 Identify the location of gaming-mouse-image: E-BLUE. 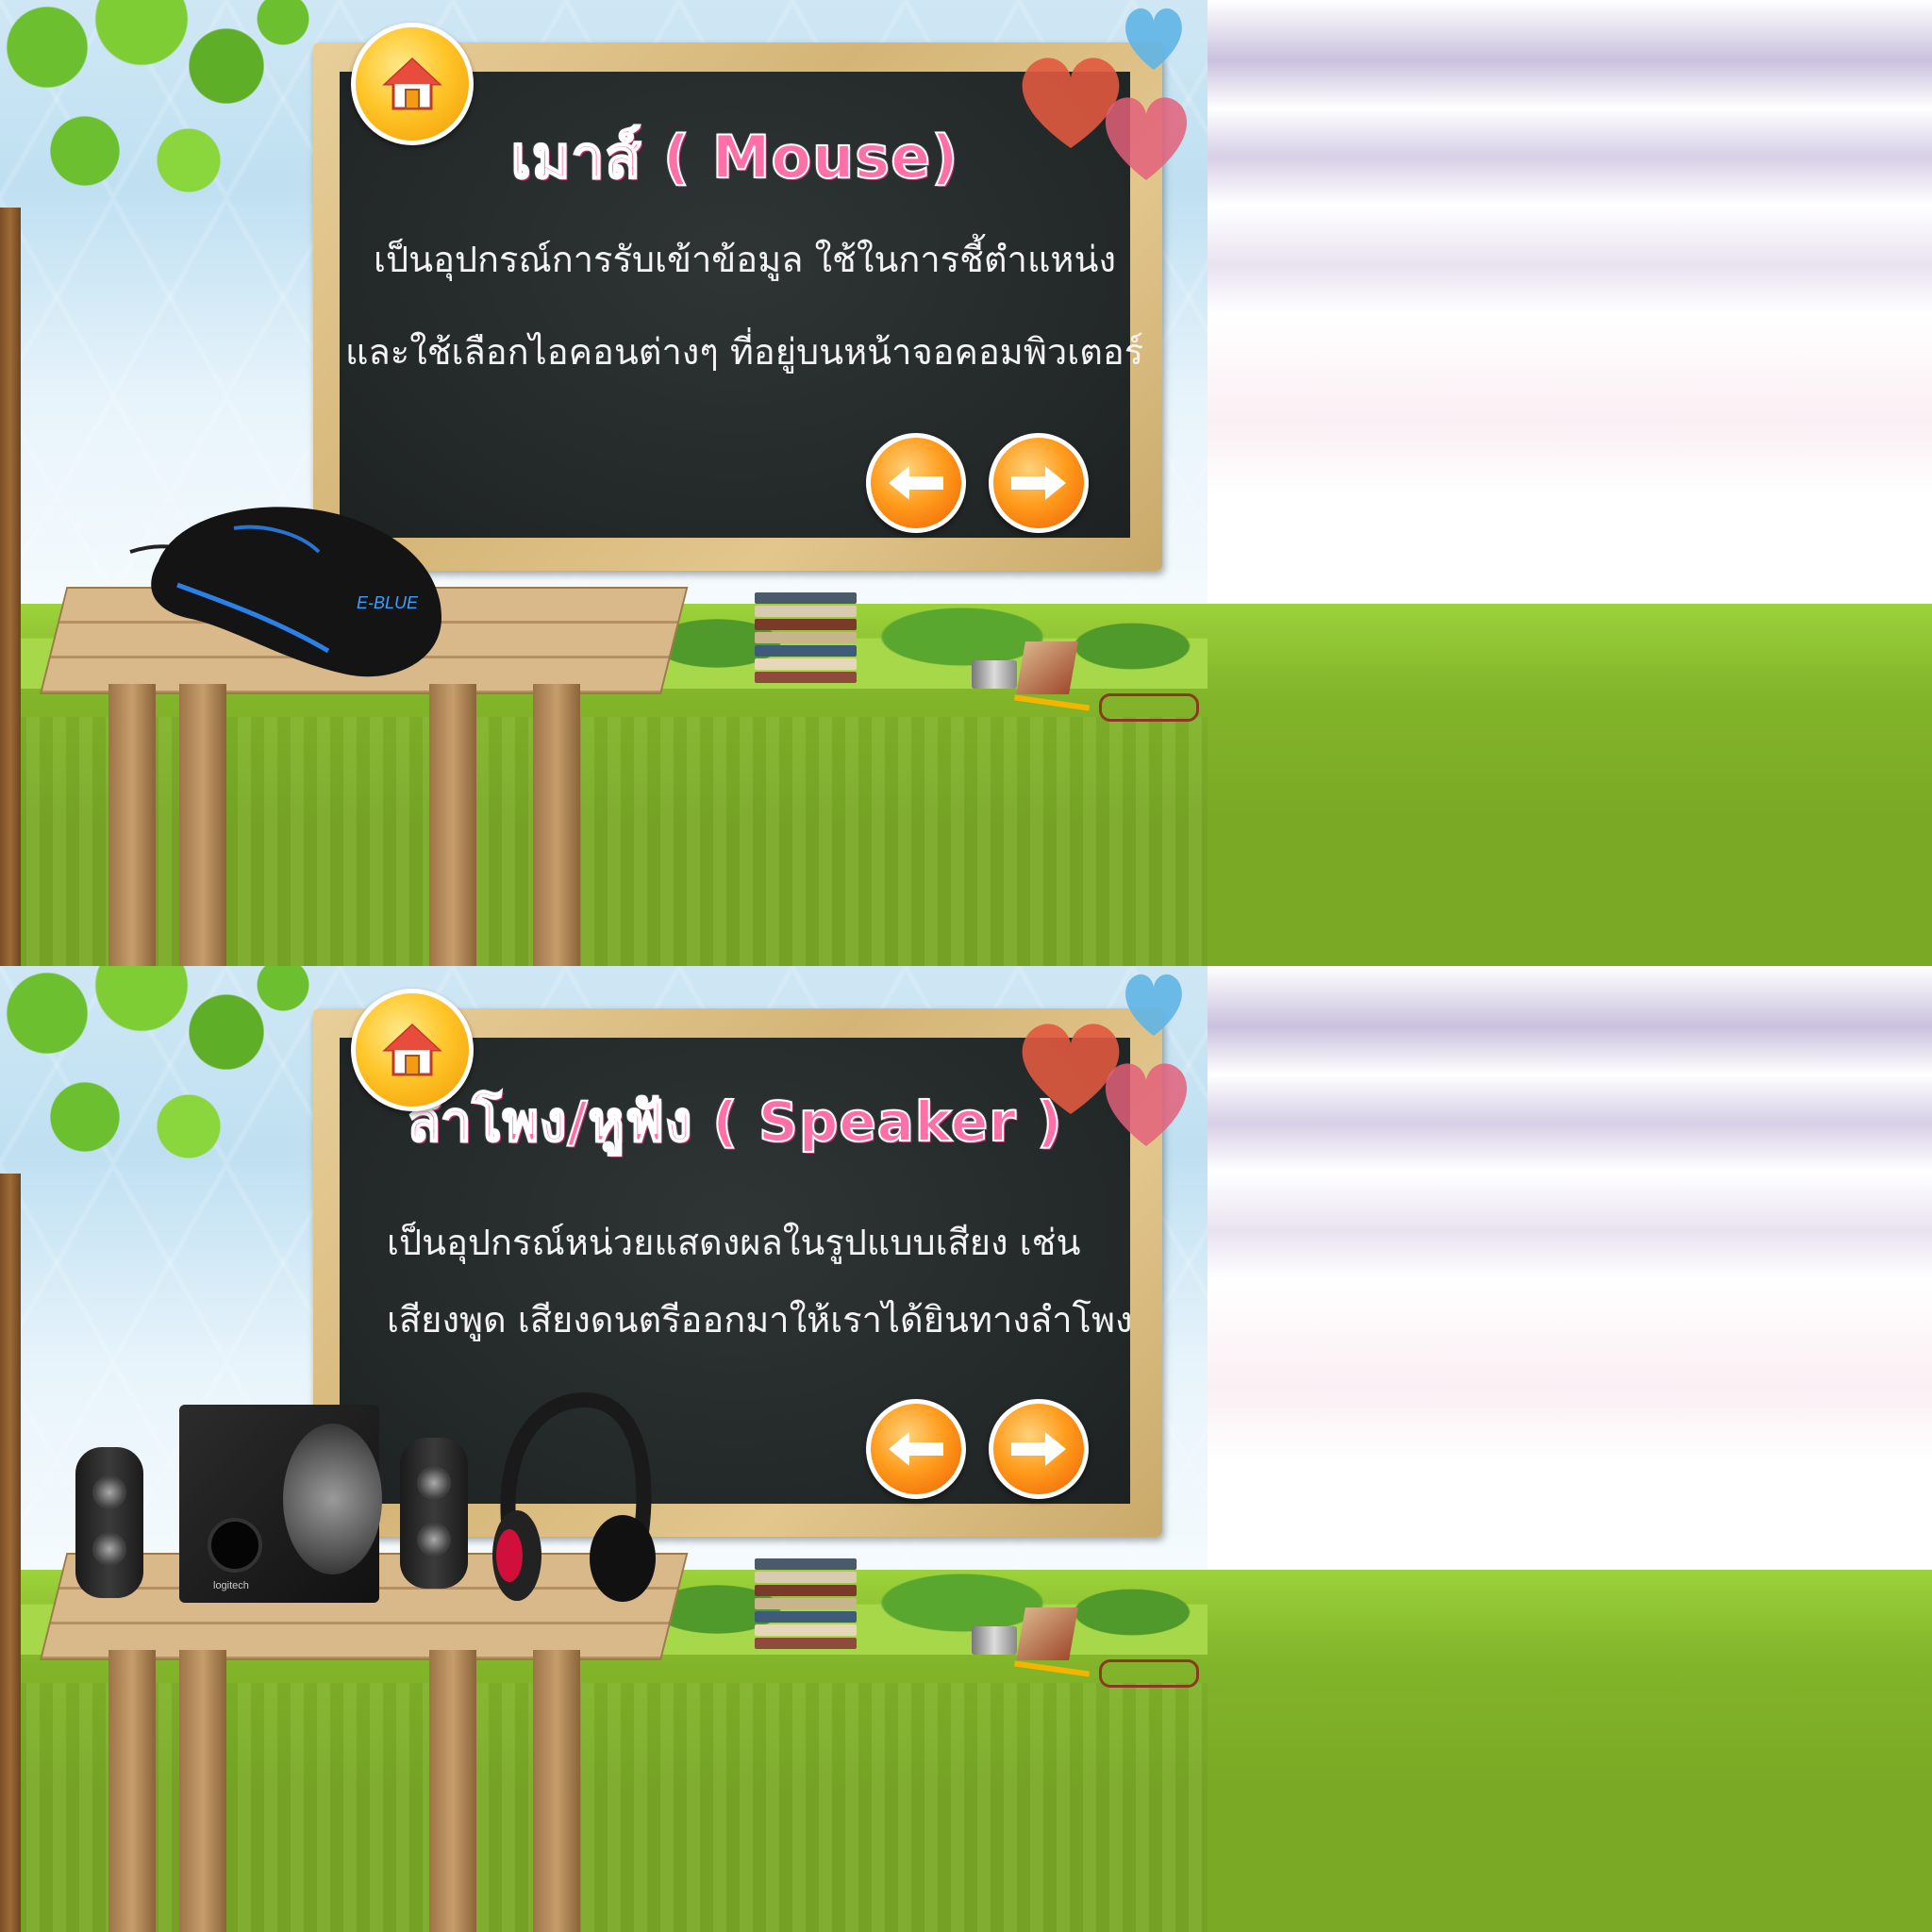
(285, 592).